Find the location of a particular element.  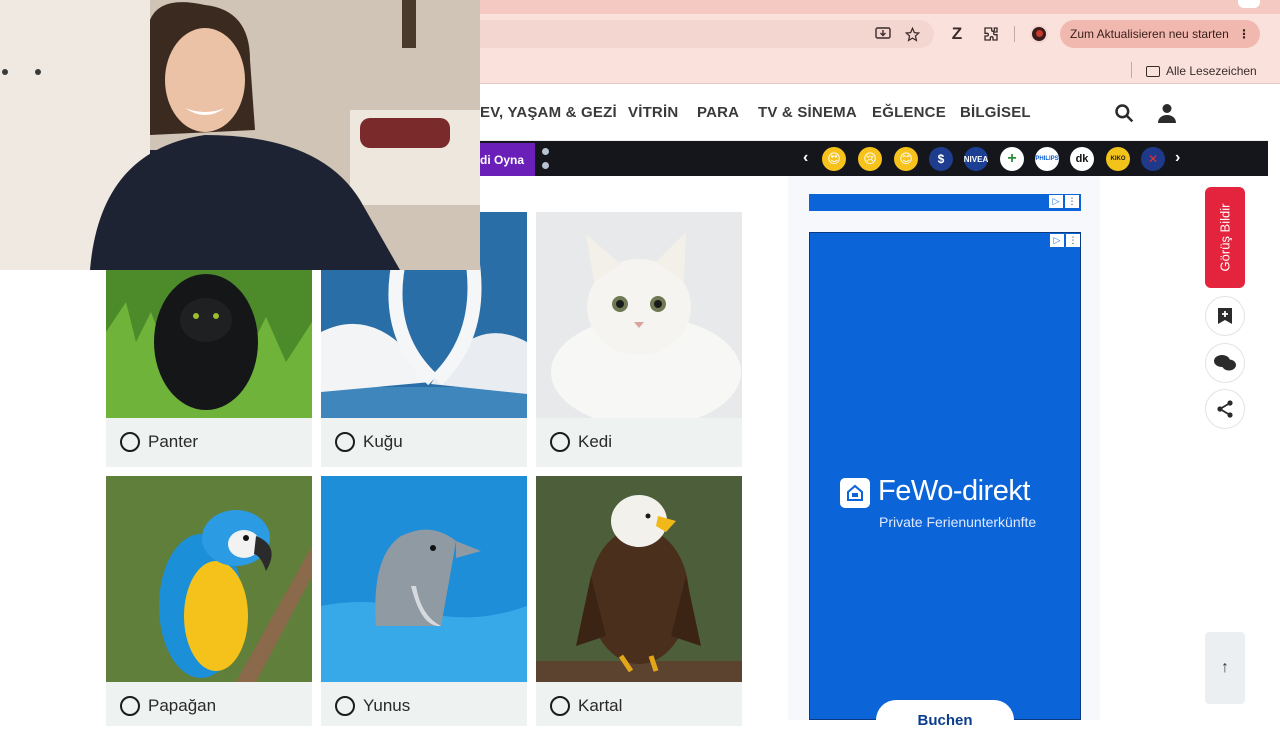

restart-to-update-button: Zum Aktualisieren neu starten ⋮ is located at coordinates (1160, 34).